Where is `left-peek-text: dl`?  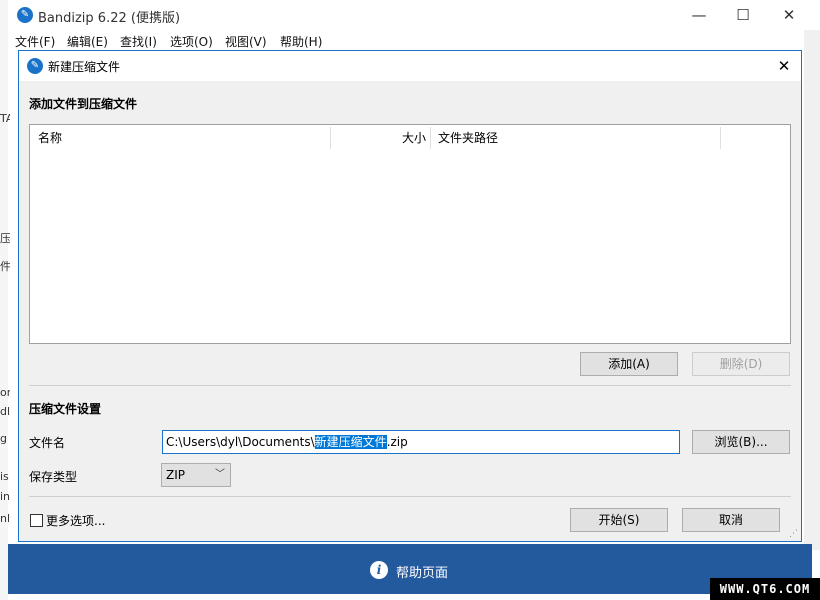 left-peek-text: dl is located at coordinates (5, 411).